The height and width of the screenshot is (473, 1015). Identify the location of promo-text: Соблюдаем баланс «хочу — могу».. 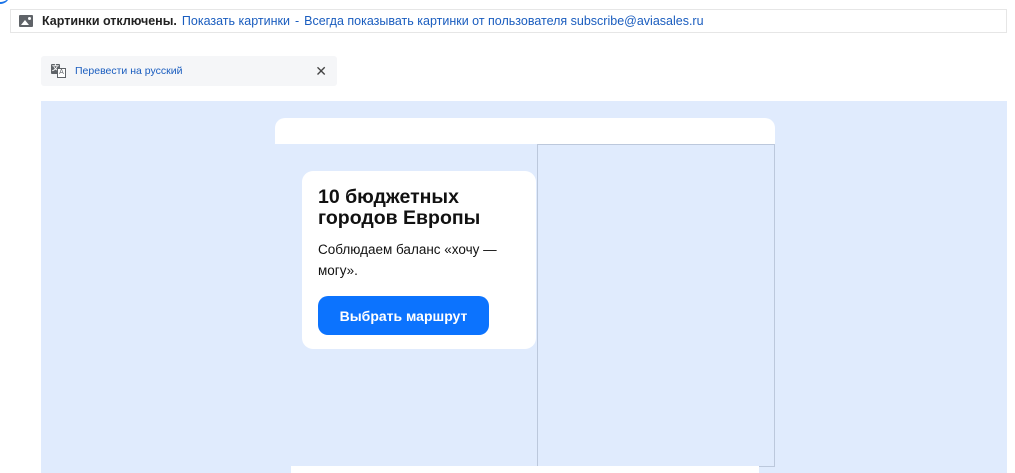
(407, 260).